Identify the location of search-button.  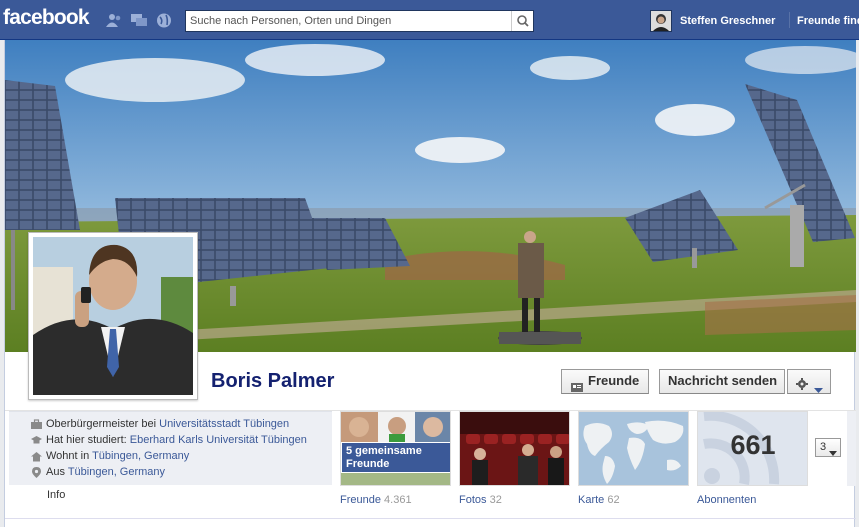
(522, 21).